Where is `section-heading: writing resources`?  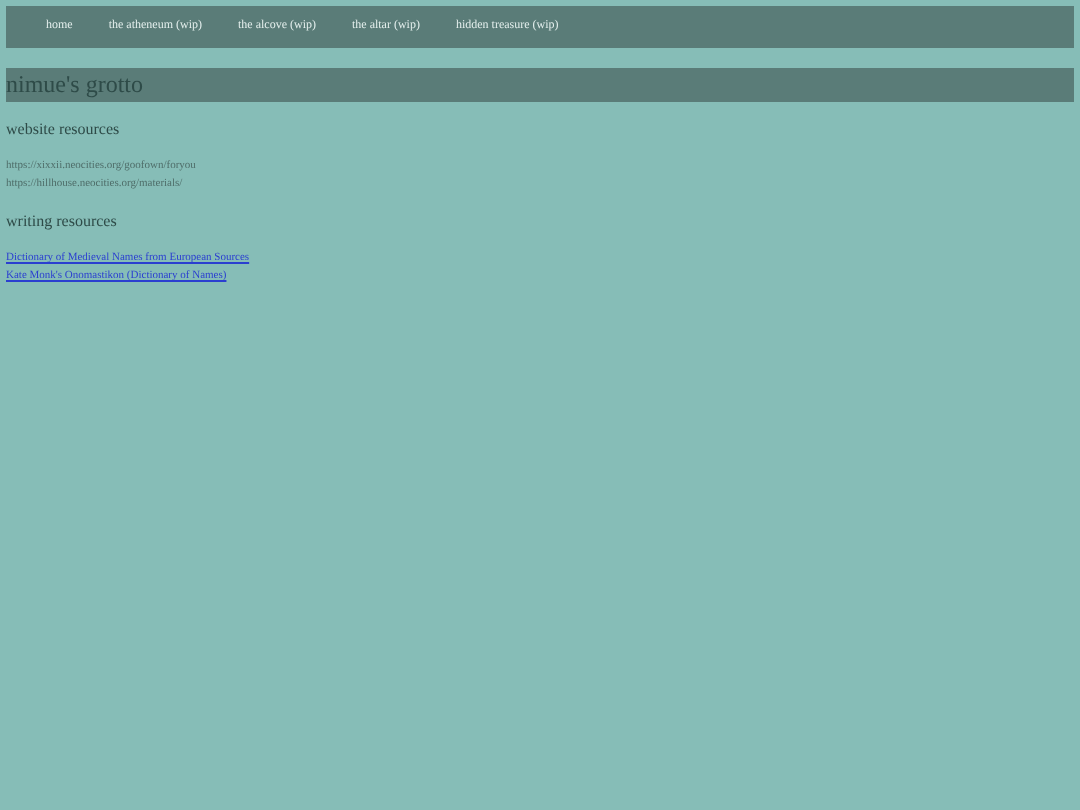 section-heading: writing resources is located at coordinates (62, 222).